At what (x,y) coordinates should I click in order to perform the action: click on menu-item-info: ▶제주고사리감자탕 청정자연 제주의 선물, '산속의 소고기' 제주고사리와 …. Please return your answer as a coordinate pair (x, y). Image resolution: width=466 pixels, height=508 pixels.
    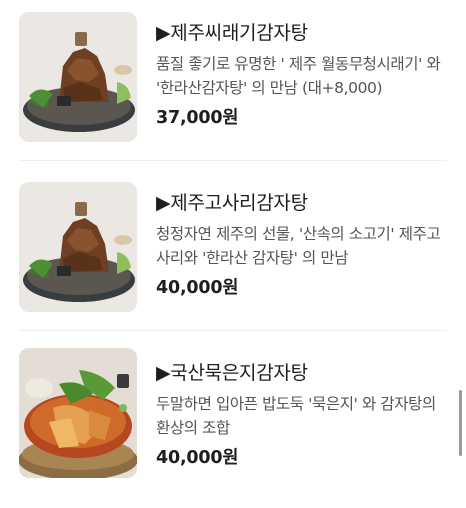
    Looking at the image, I should click on (305, 245).